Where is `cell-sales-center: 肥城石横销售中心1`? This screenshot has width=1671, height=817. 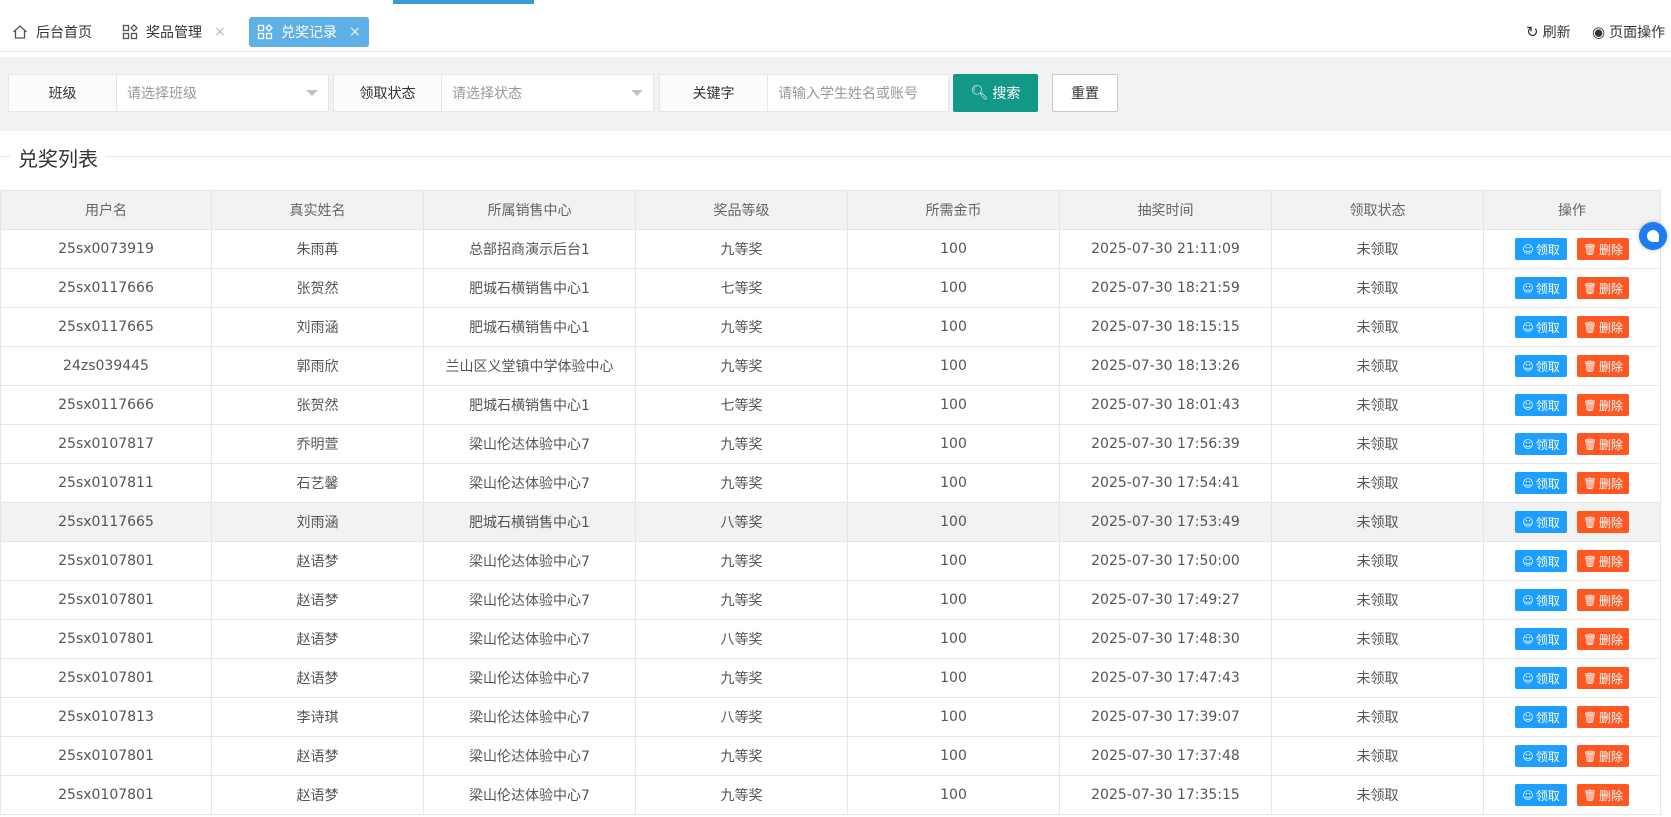 cell-sales-center: 肥城石横销售中心1 is located at coordinates (529, 288).